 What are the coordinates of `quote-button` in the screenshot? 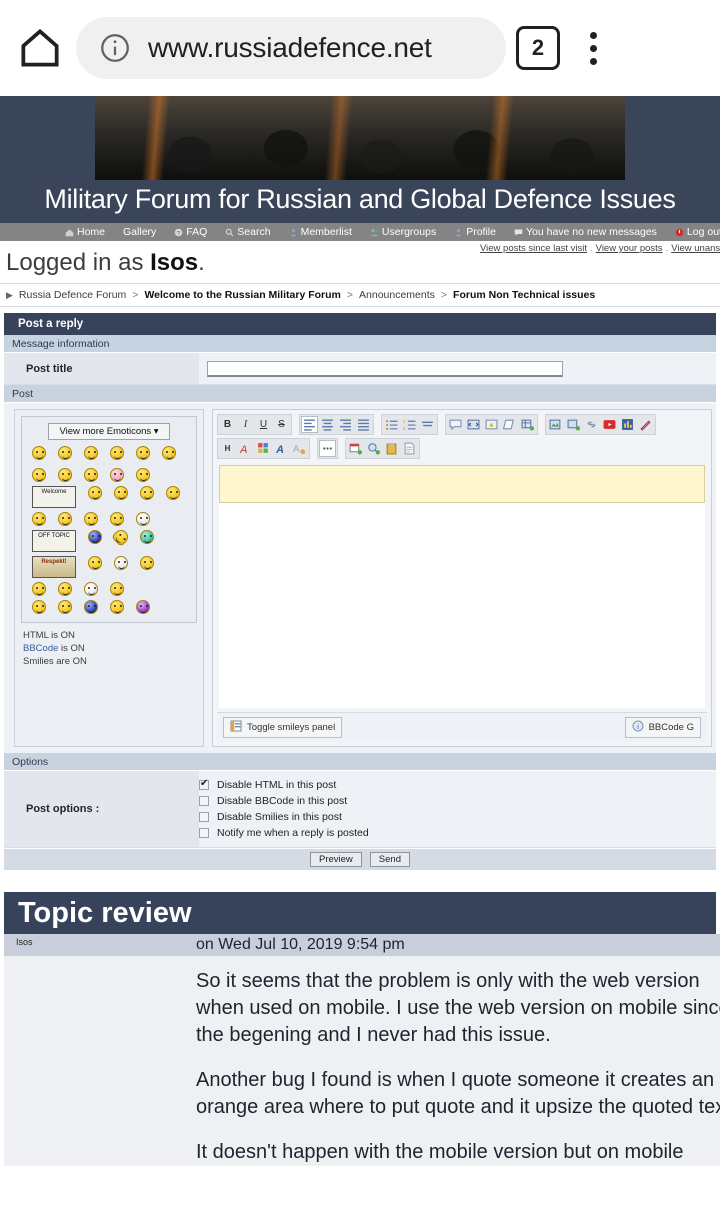 It's located at (455, 424).